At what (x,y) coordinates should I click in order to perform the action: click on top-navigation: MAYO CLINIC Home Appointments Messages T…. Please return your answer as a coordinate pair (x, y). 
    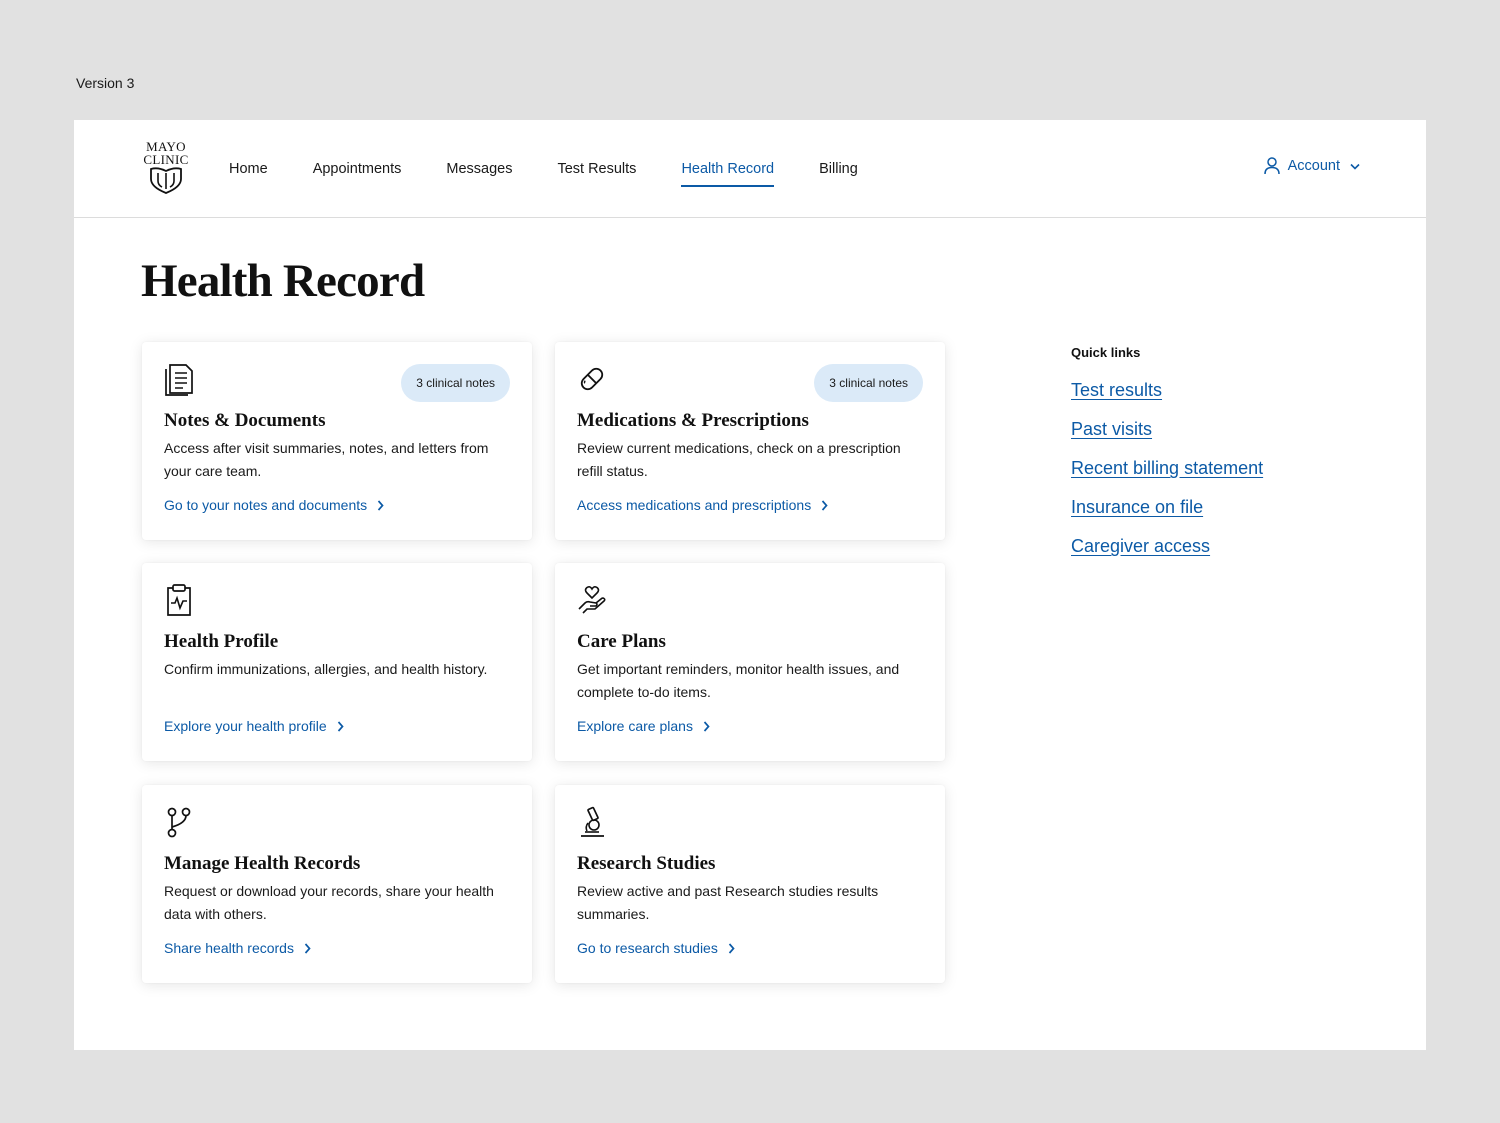
    Looking at the image, I should click on (750, 169).